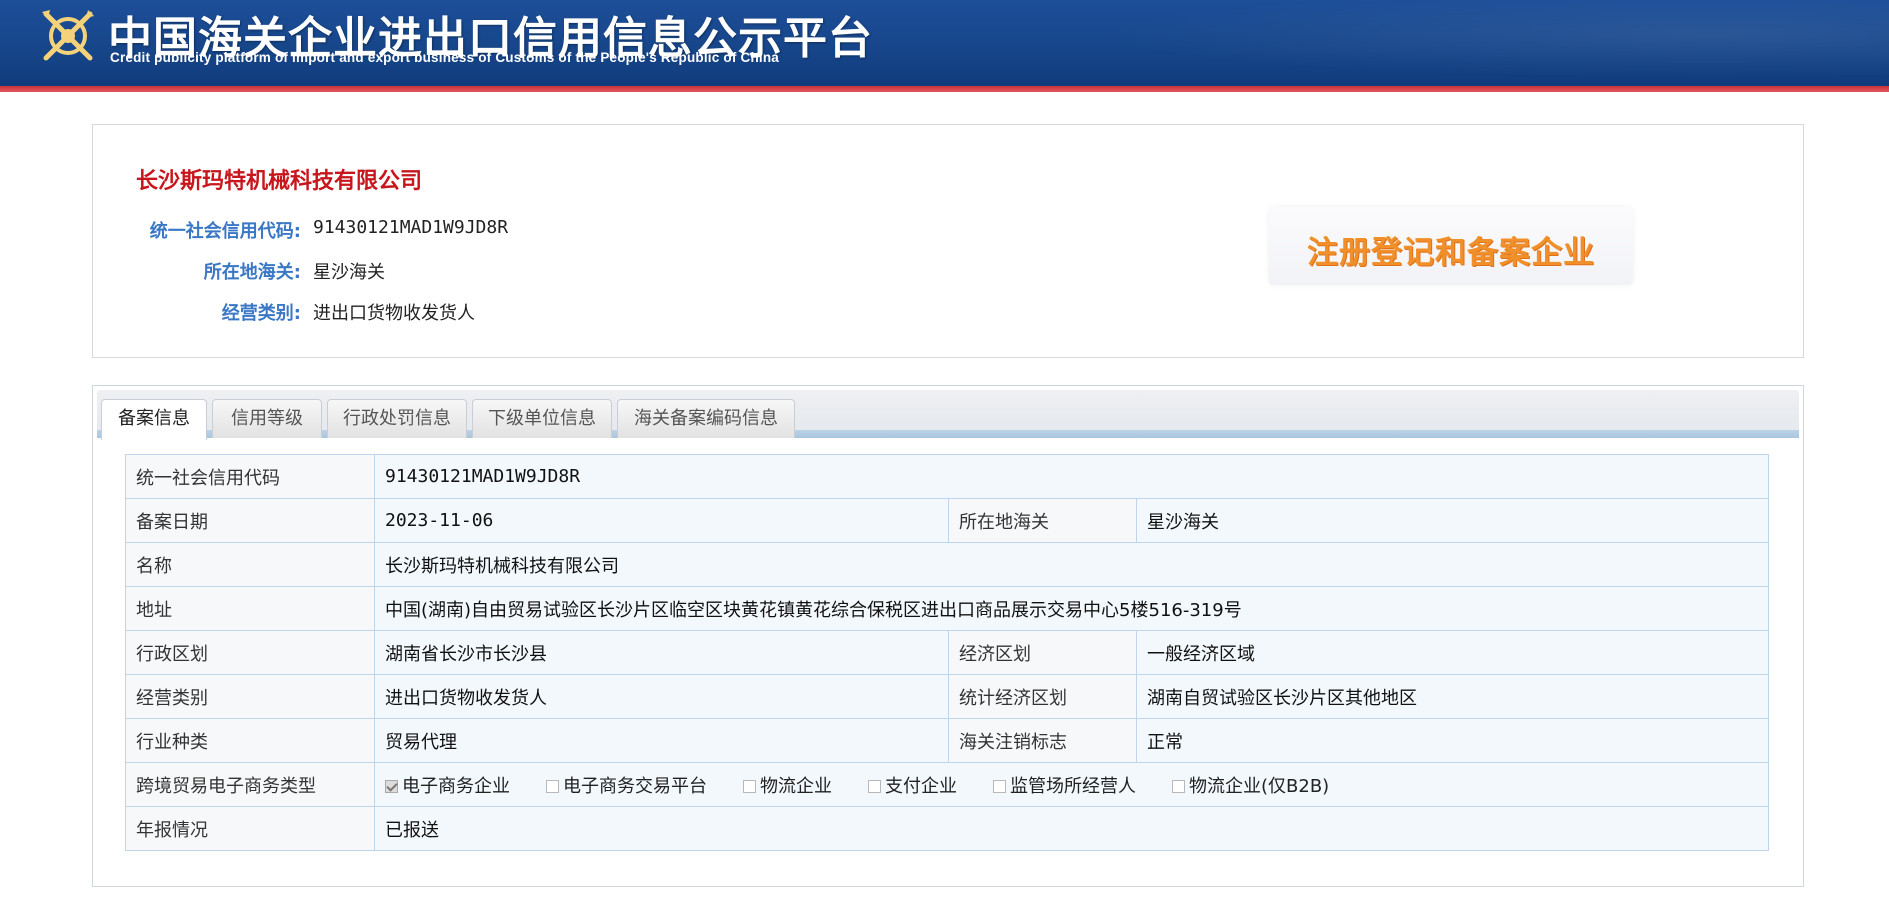 This screenshot has width=1889, height=900. I want to click on summary-row-credit-code: 统一社会信用代码: 91430121MAD1W9JD8R, so click(393, 230).